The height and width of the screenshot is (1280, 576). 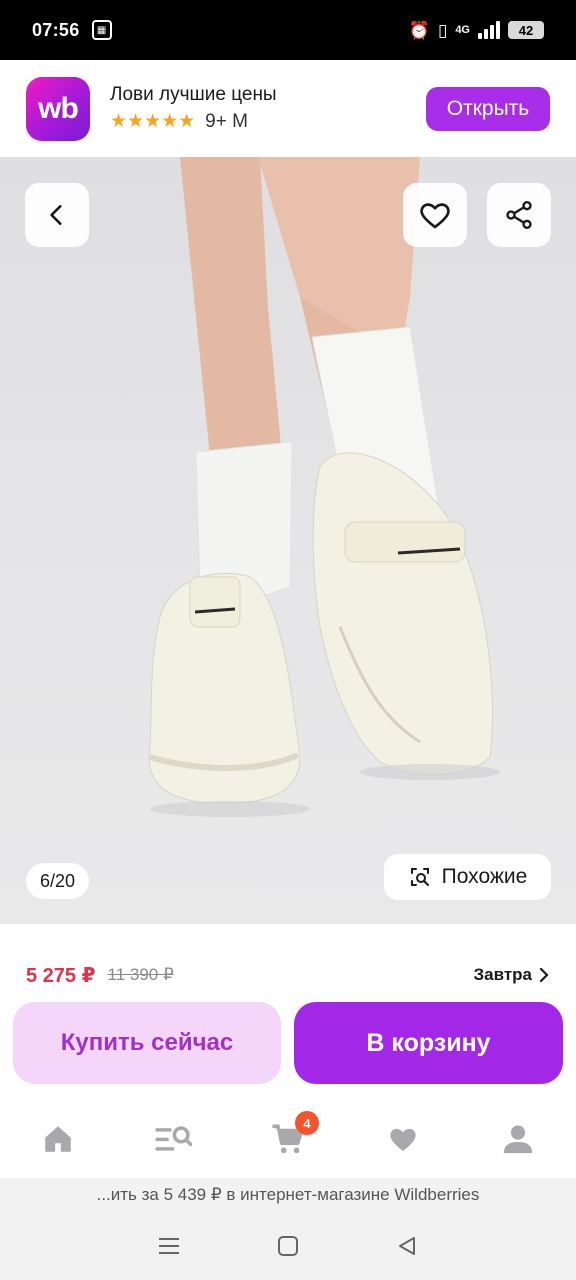 I want to click on app-install-banner: wb Лови лучшие цены ★★★★★ 9+ M Открыть, so click(x=288, y=108).